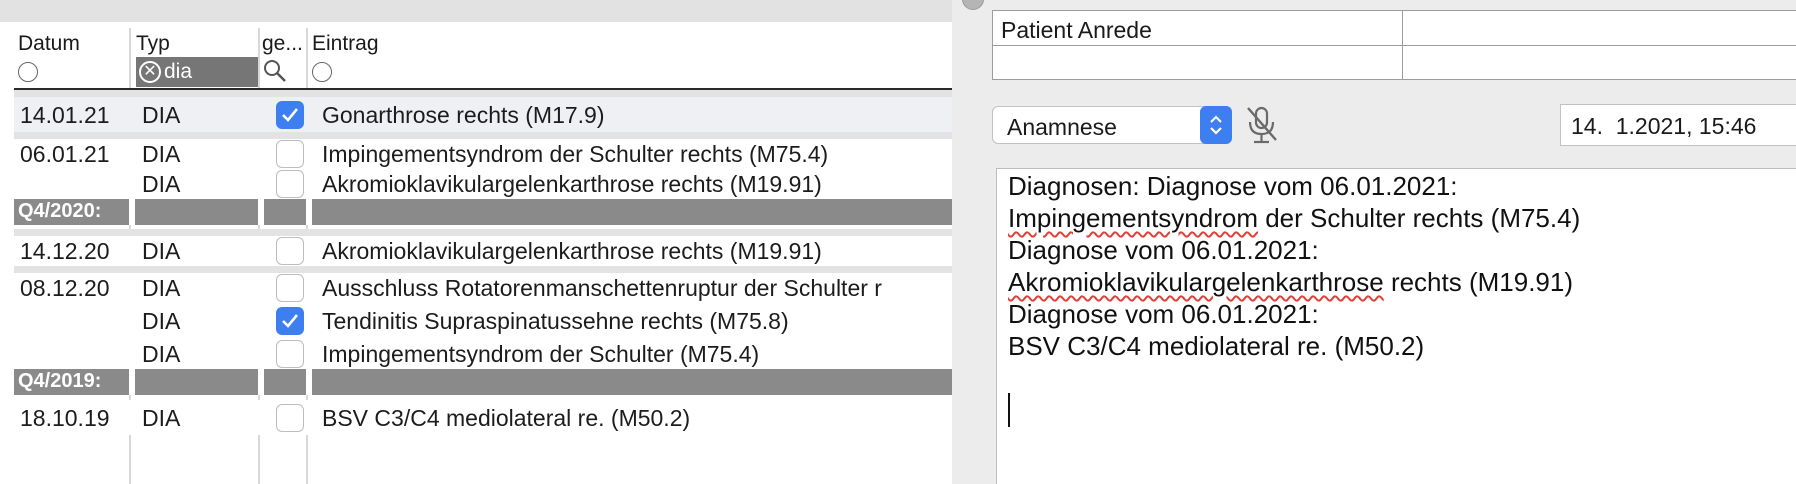  I want to click on date-sort-radio, so click(28, 72).